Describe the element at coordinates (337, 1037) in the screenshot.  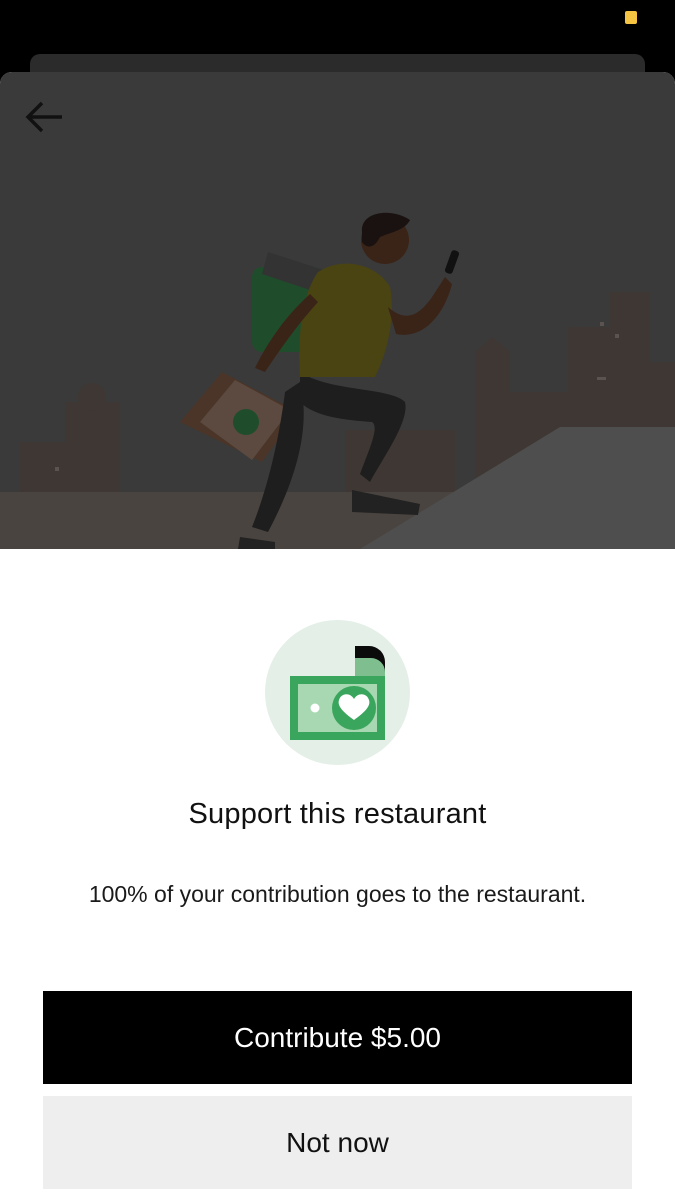
I see `contribute-button: Contribute $5.00` at that location.